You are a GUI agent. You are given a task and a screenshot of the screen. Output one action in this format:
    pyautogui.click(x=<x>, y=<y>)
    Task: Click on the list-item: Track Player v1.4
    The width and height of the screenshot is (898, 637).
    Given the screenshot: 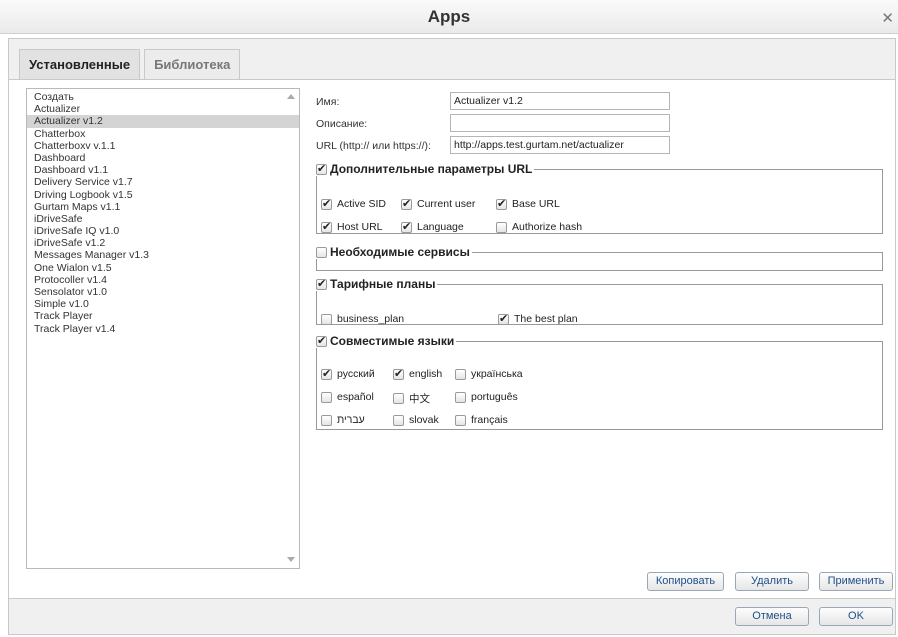 What is the action you would take?
    pyautogui.click(x=163, y=329)
    